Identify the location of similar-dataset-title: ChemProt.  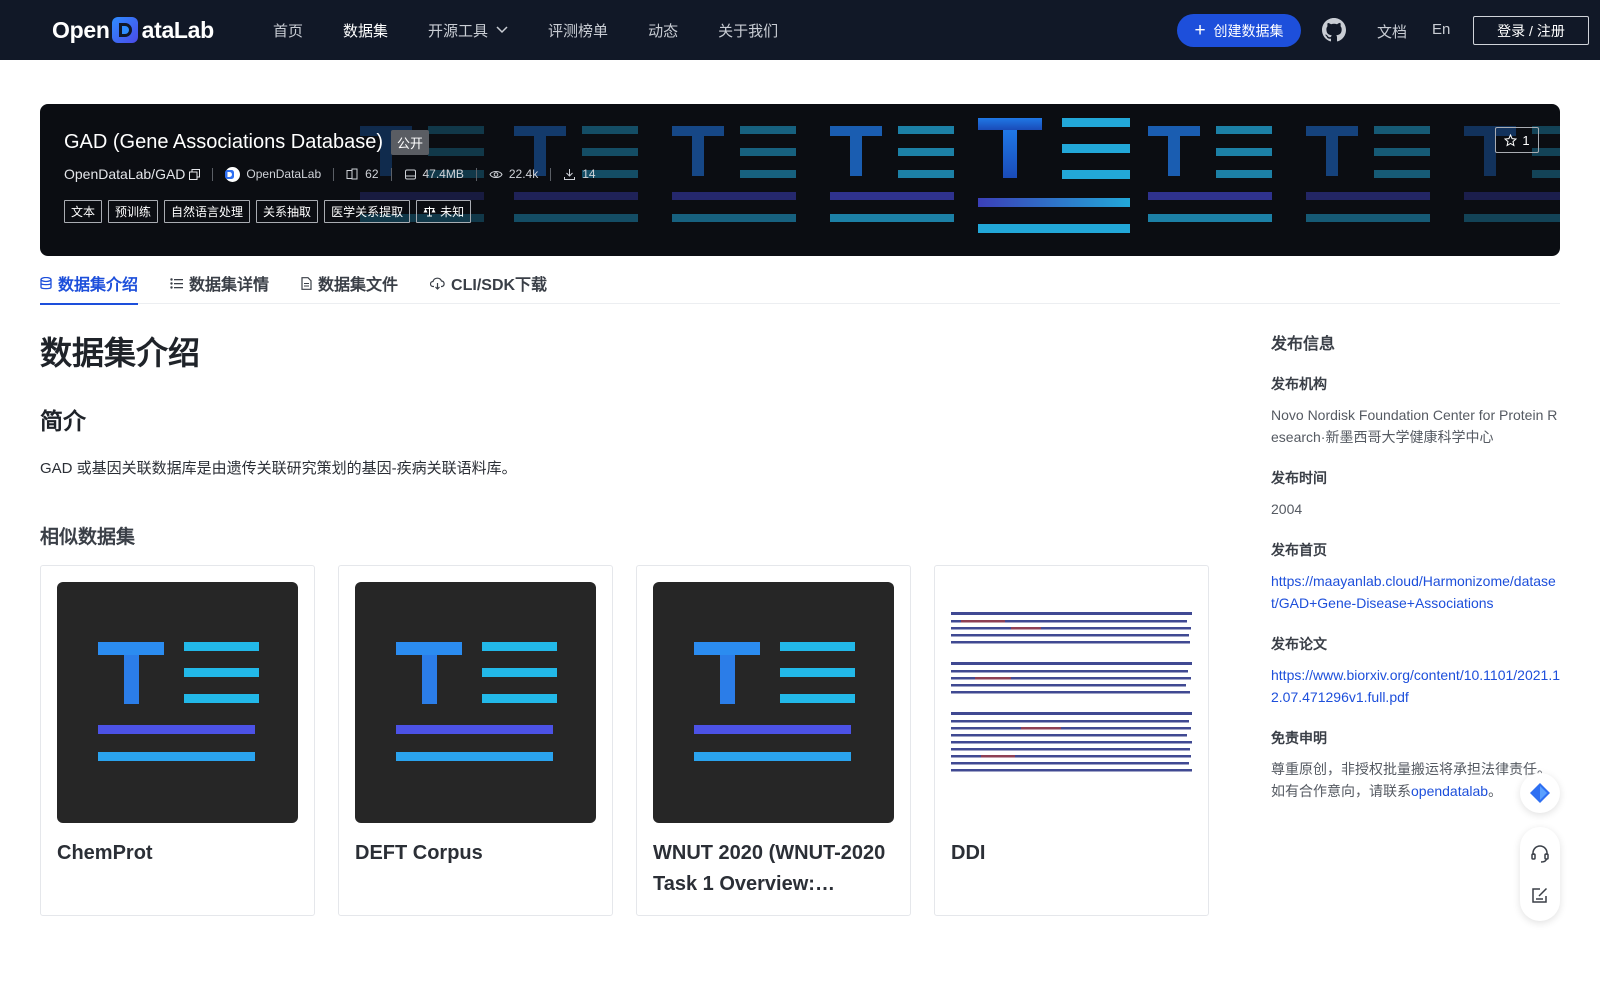
(105, 853).